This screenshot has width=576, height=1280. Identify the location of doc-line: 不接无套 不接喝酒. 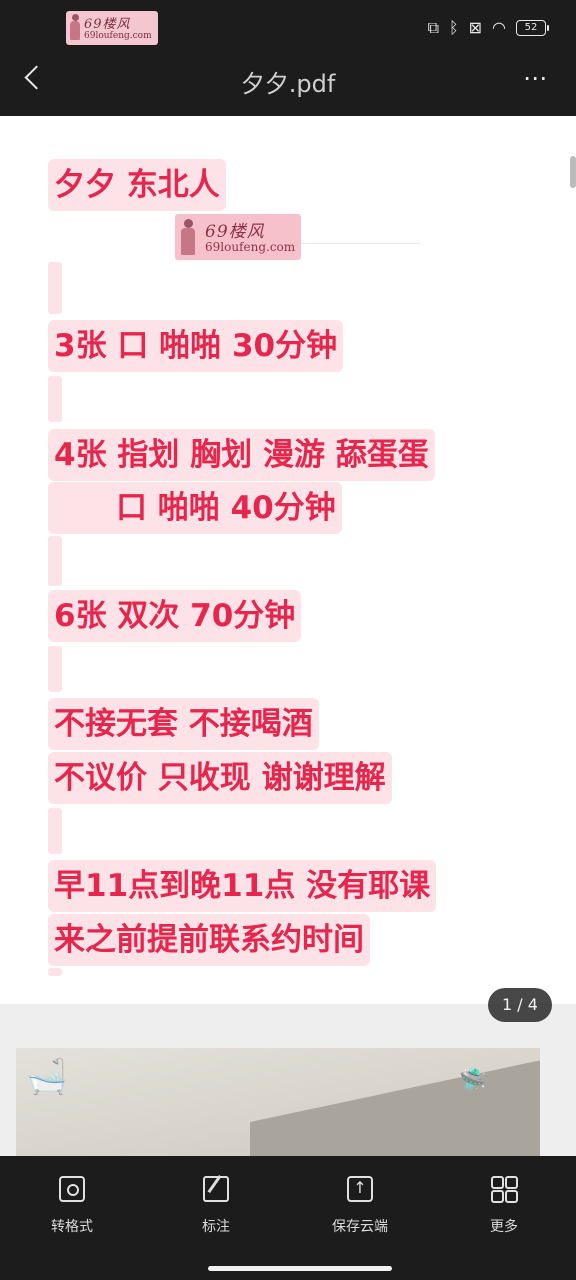
(183, 724).